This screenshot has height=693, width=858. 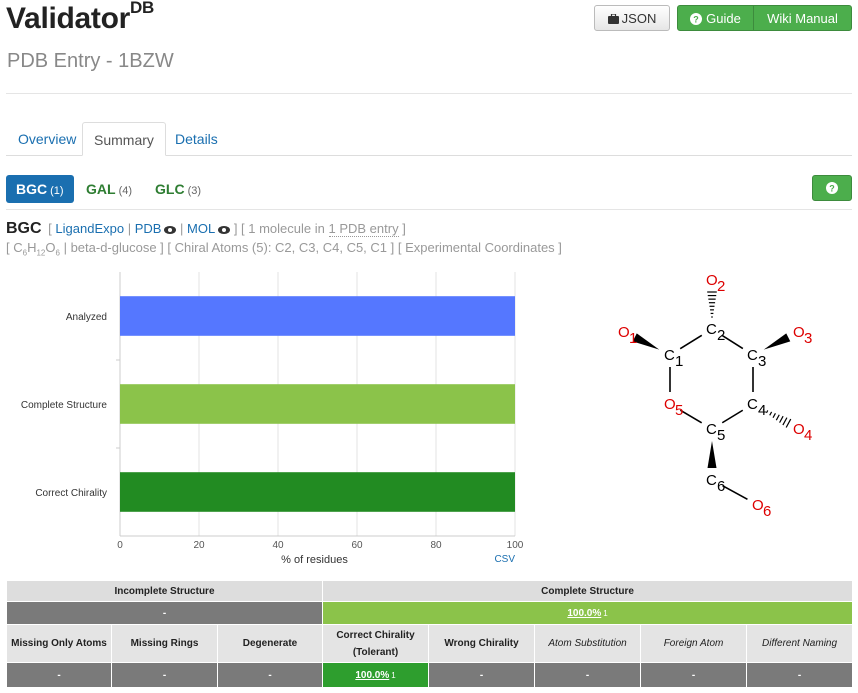 I want to click on complete-percent: 100.0%, so click(x=584, y=613).